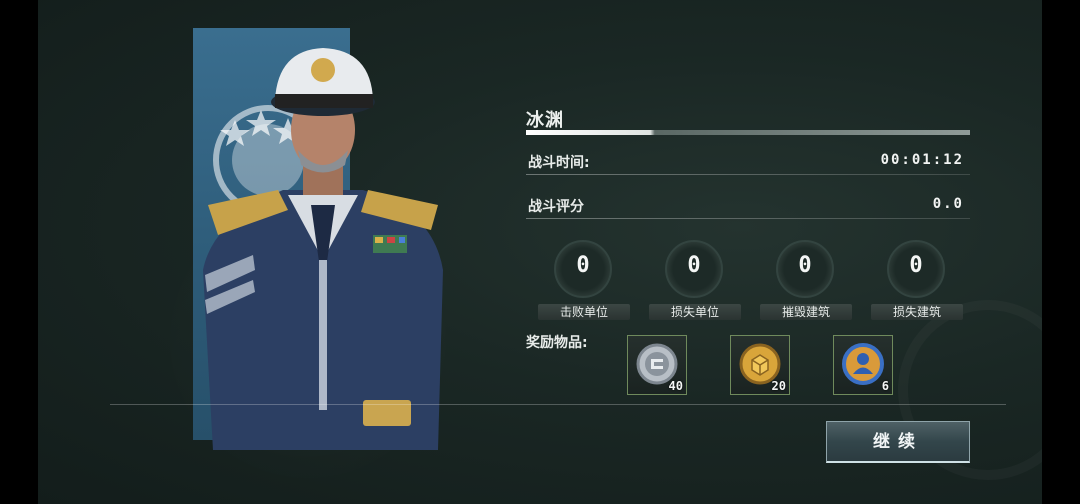 The height and width of the screenshot is (504, 1080). What do you see at coordinates (558, 404) in the screenshot?
I see `bottom-divider` at bounding box center [558, 404].